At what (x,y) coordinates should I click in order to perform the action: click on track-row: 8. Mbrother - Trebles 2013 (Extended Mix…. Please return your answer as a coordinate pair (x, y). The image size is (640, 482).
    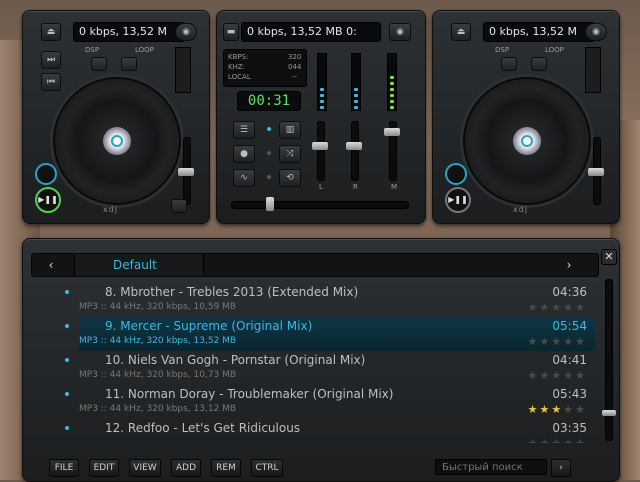
    Looking at the image, I should click on (330, 300).